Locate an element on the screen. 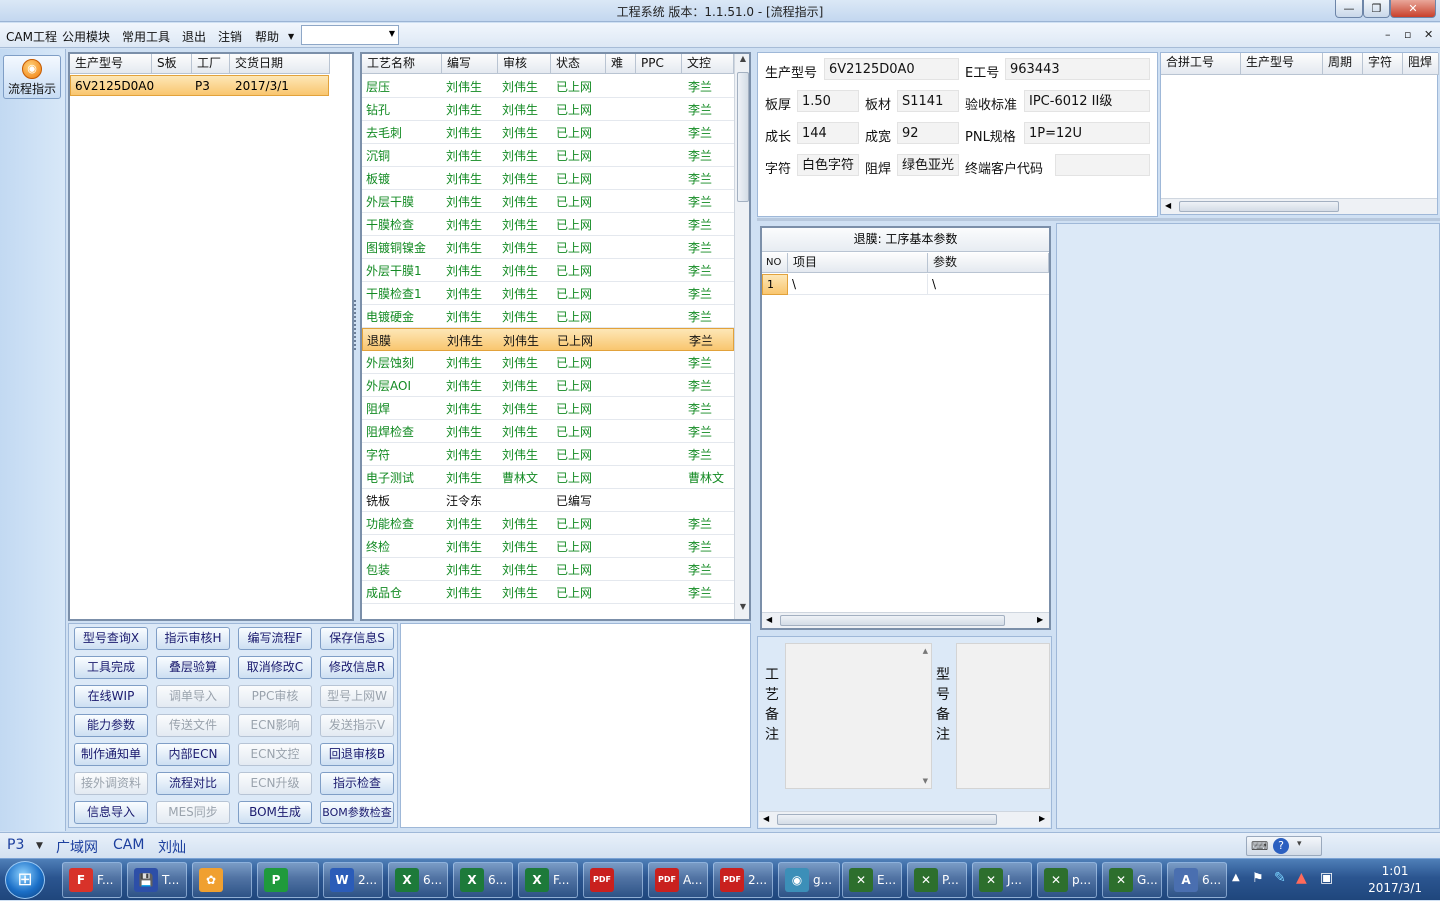  col-header-parameter: 参数 is located at coordinates (988, 263).